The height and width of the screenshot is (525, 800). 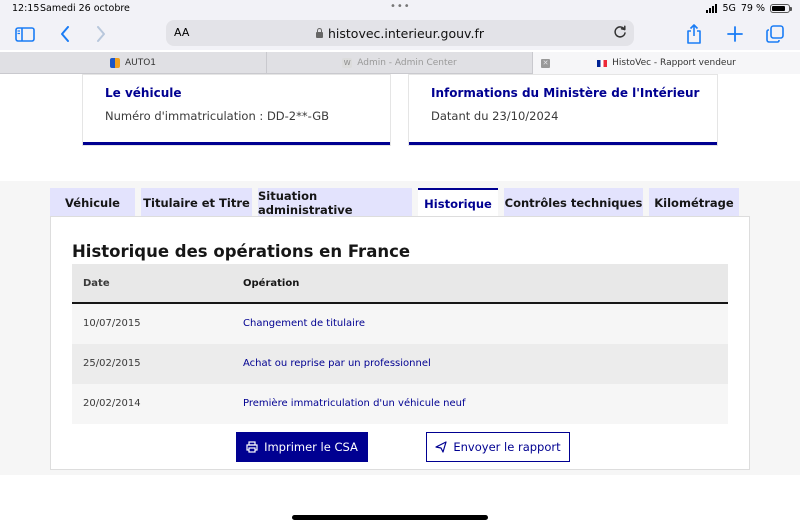 I want to click on lock-icon, so click(x=319, y=33).